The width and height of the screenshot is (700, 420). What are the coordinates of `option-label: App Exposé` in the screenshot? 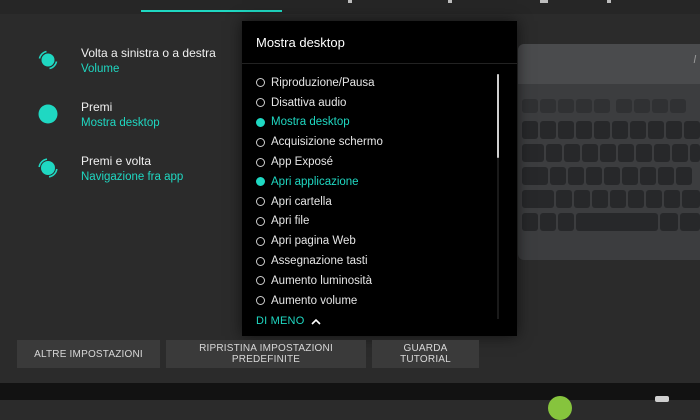 It's located at (302, 162).